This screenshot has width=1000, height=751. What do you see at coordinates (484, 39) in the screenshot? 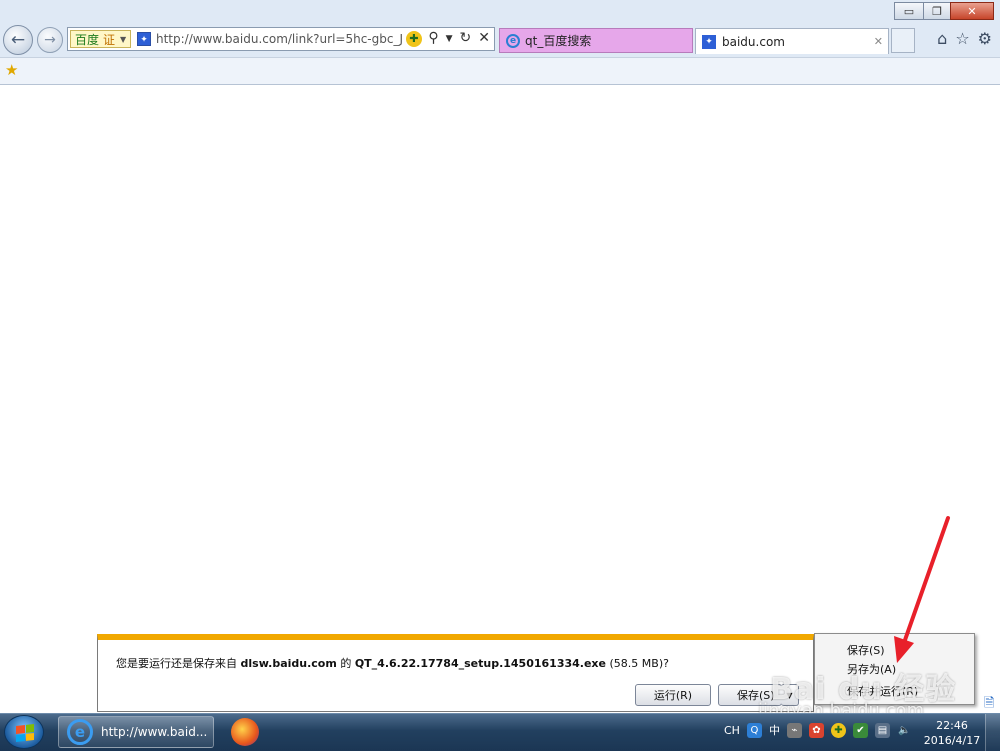
I see `stop-icon: ✕` at bounding box center [484, 39].